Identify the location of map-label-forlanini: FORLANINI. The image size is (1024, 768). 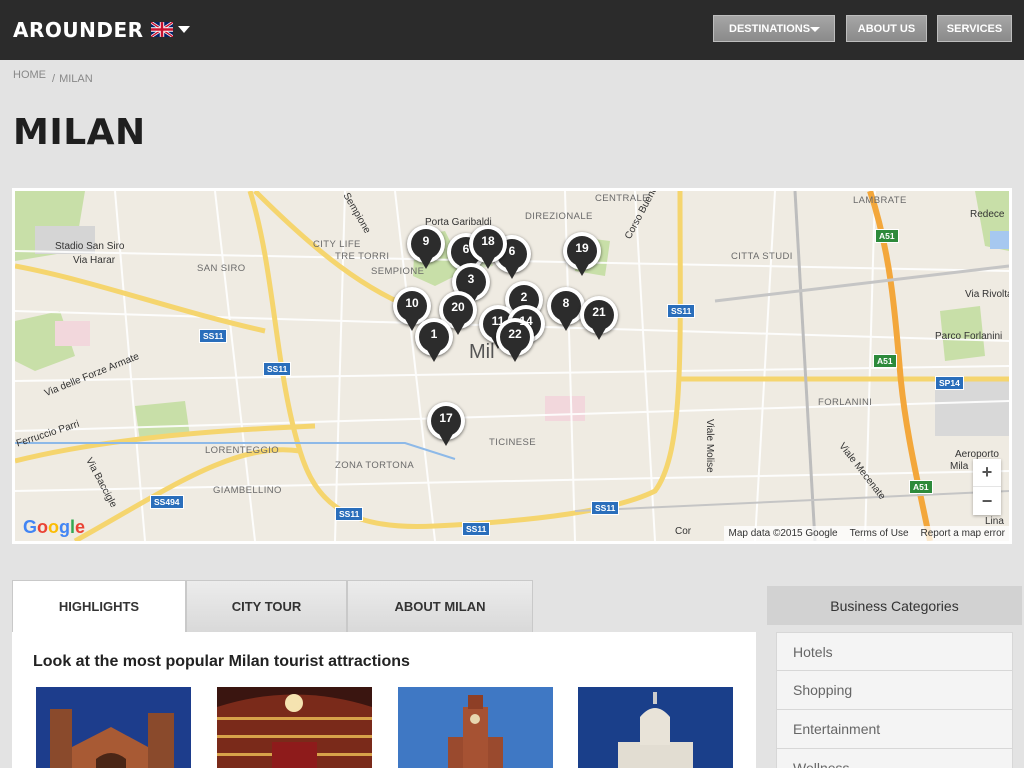
(845, 402).